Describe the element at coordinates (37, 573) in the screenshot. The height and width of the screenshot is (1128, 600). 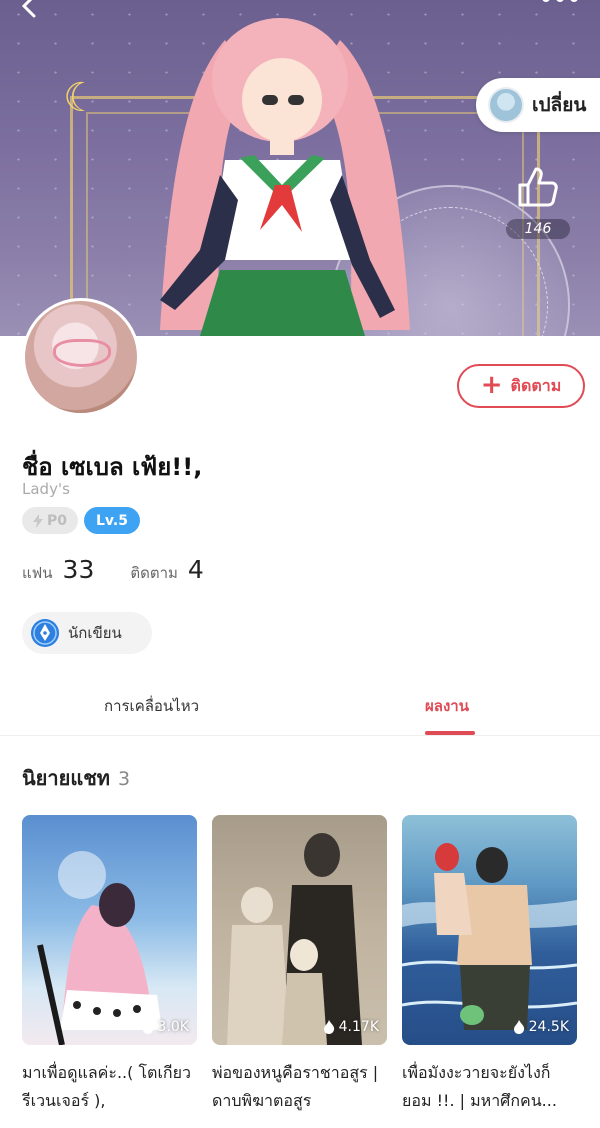
I see `fans-label: แฟน` at that location.